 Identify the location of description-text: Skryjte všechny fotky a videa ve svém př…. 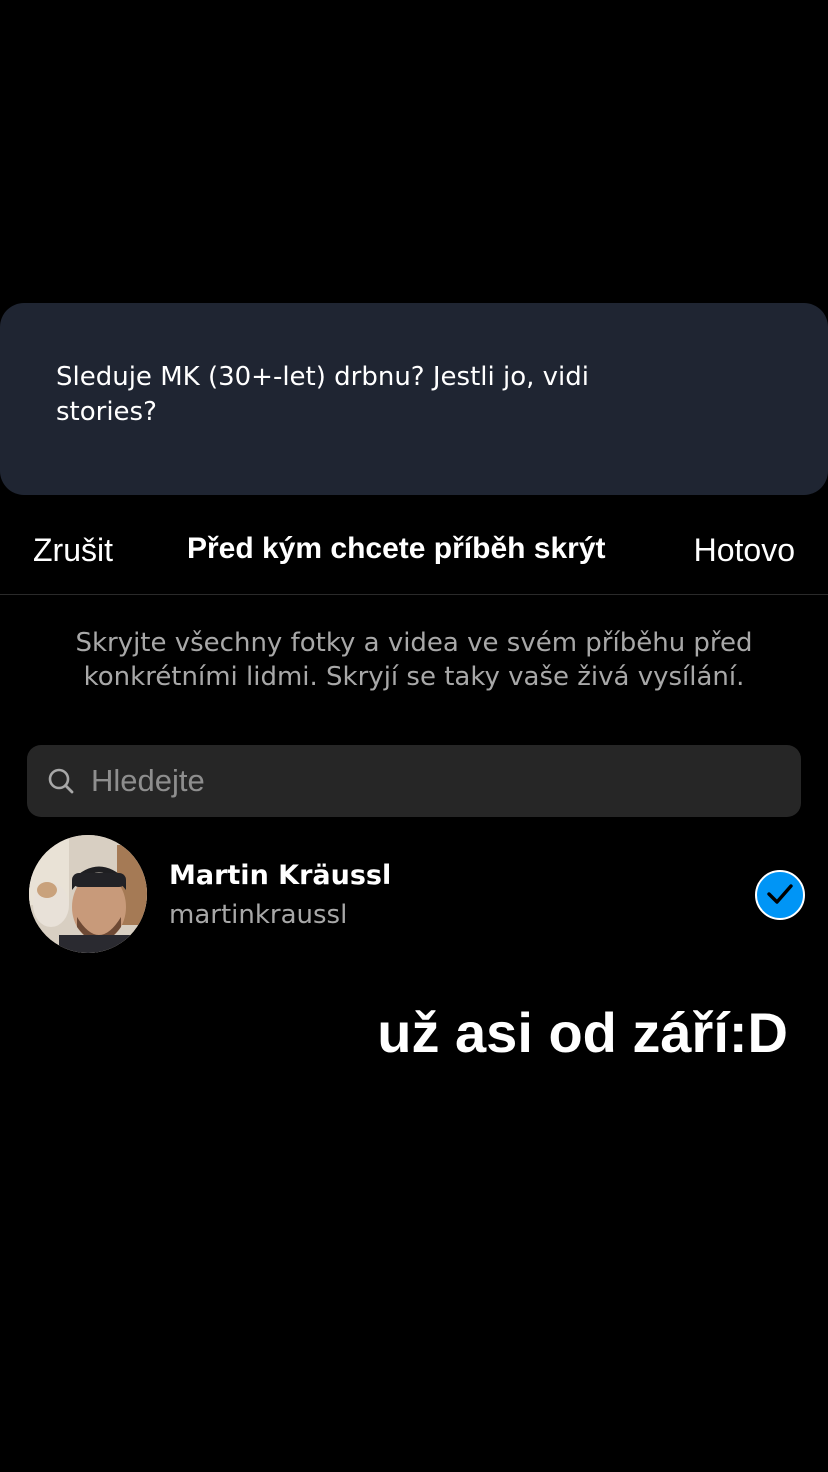
(414, 660).